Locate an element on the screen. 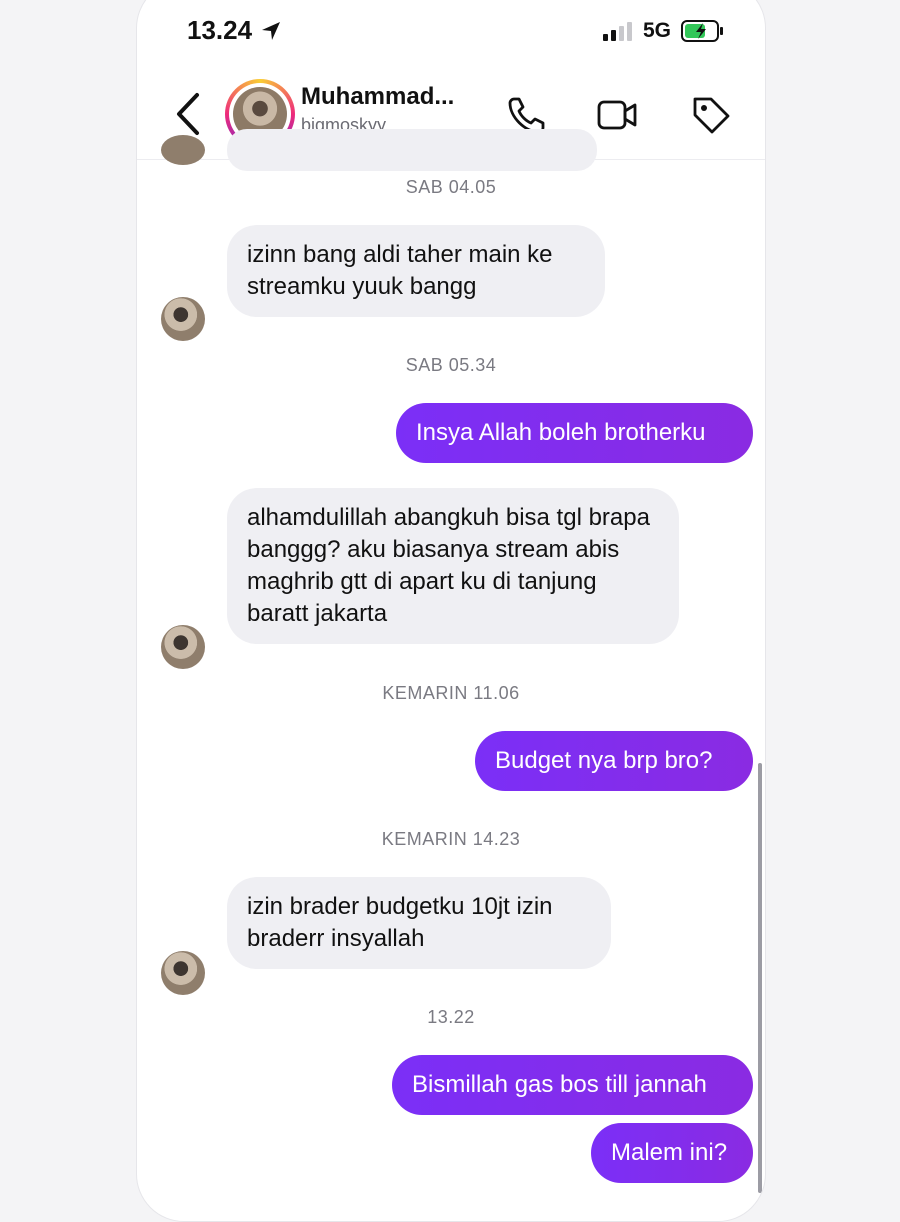 This screenshot has height=1222, width=900. signal-icon is located at coordinates (617, 31).